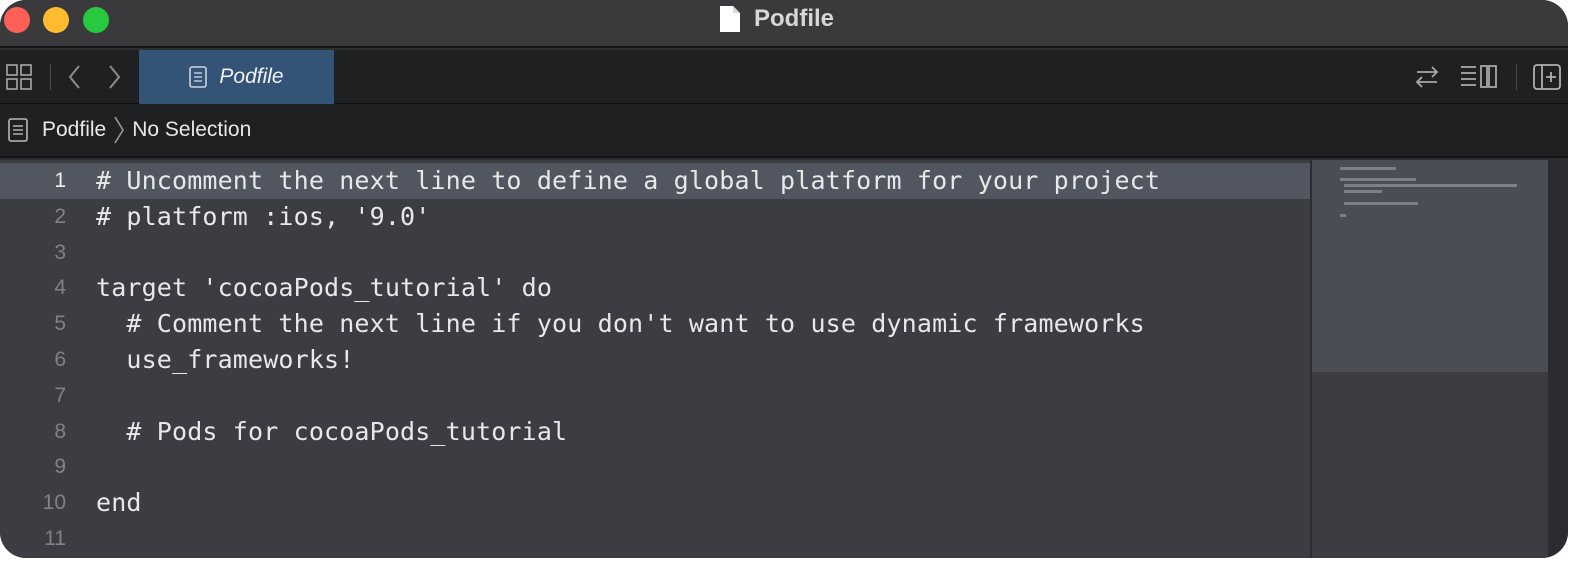 This screenshot has width=1578, height=562. Describe the element at coordinates (74, 130) in the screenshot. I see `breadcrumb-file: Podfile` at that location.